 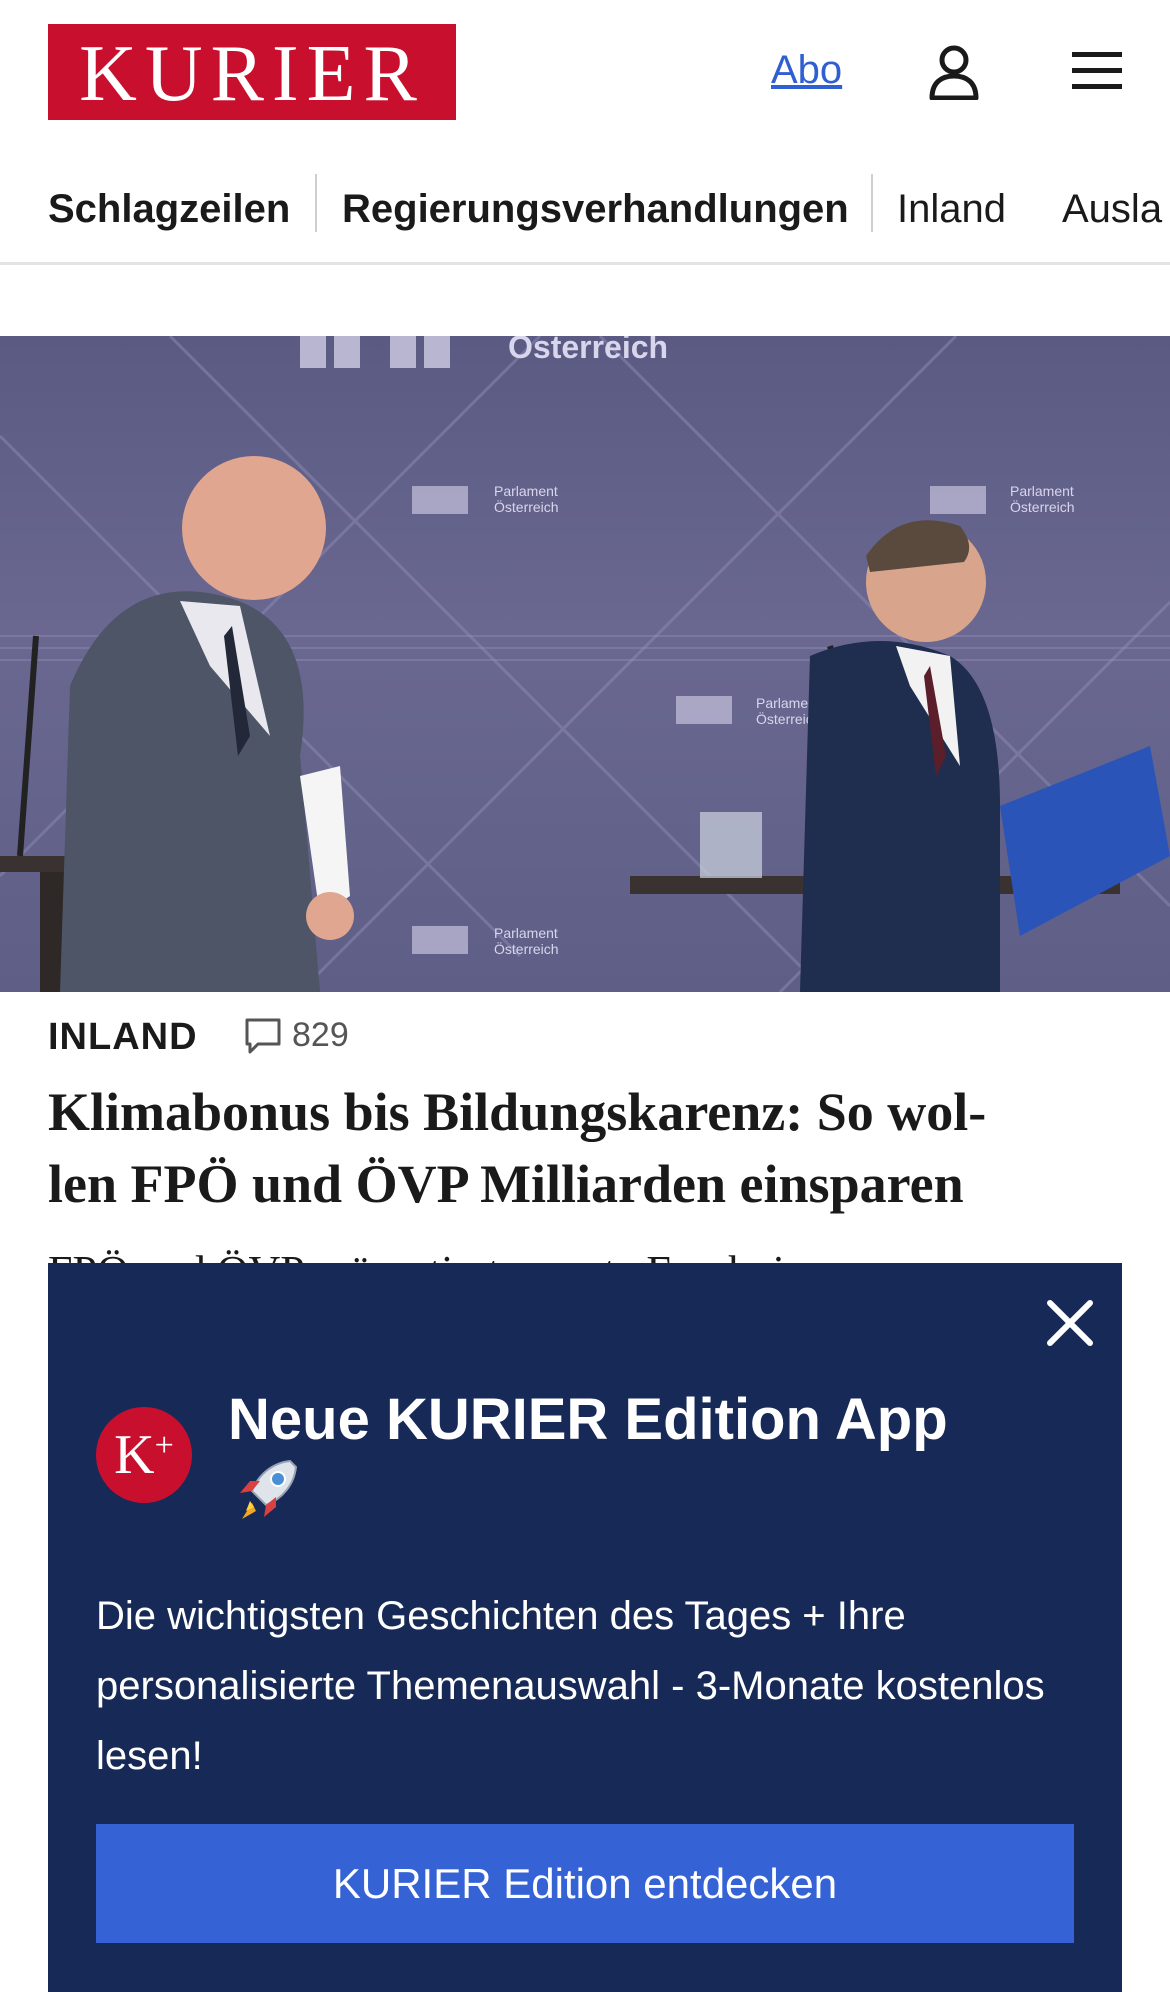 What do you see at coordinates (506, 1184) in the screenshot?
I see `headline-line: len FPÖ und ÖVP Milliarden einsparen` at bounding box center [506, 1184].